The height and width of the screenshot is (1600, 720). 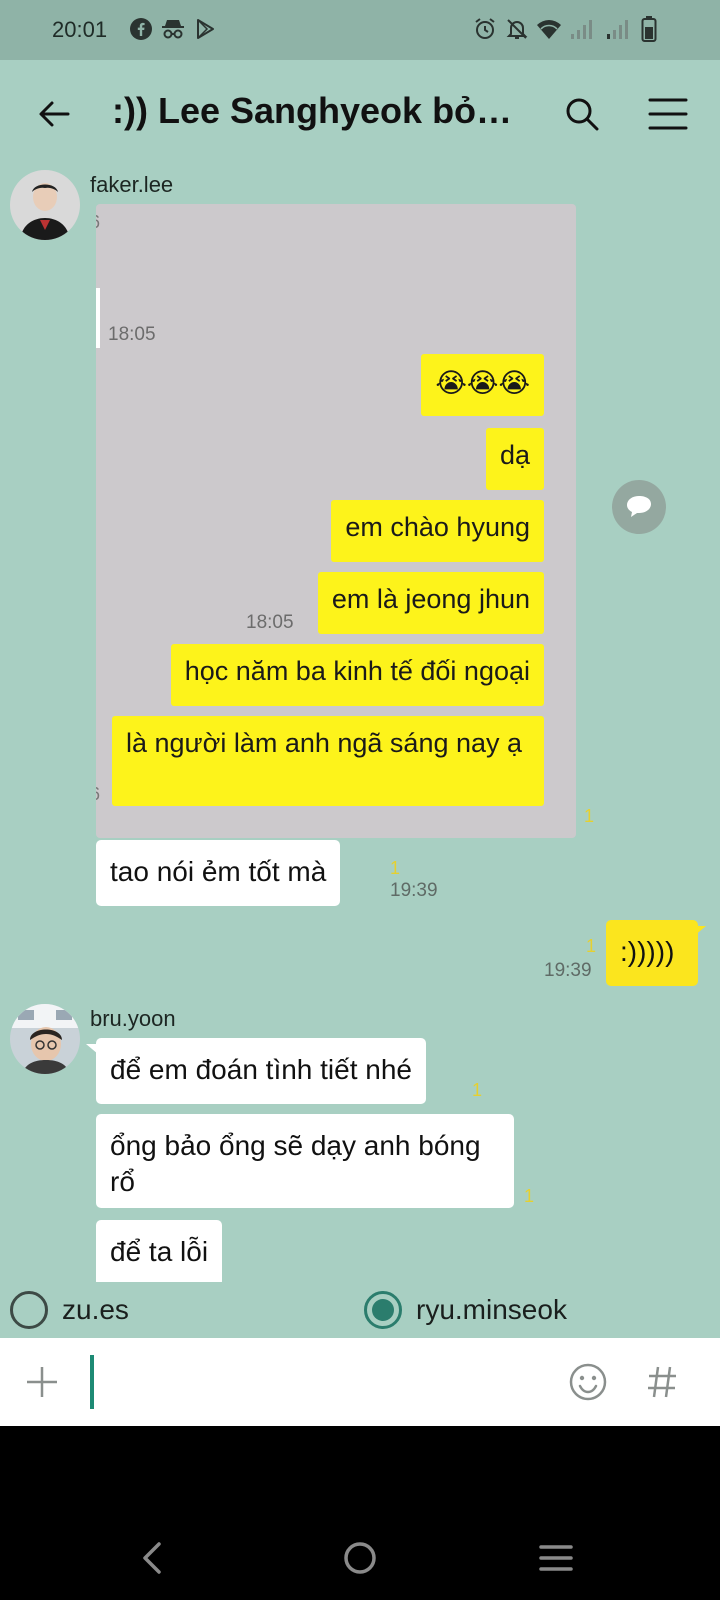 I want to click on sender-name: bru.yoon, so click(x=133, y=1018).